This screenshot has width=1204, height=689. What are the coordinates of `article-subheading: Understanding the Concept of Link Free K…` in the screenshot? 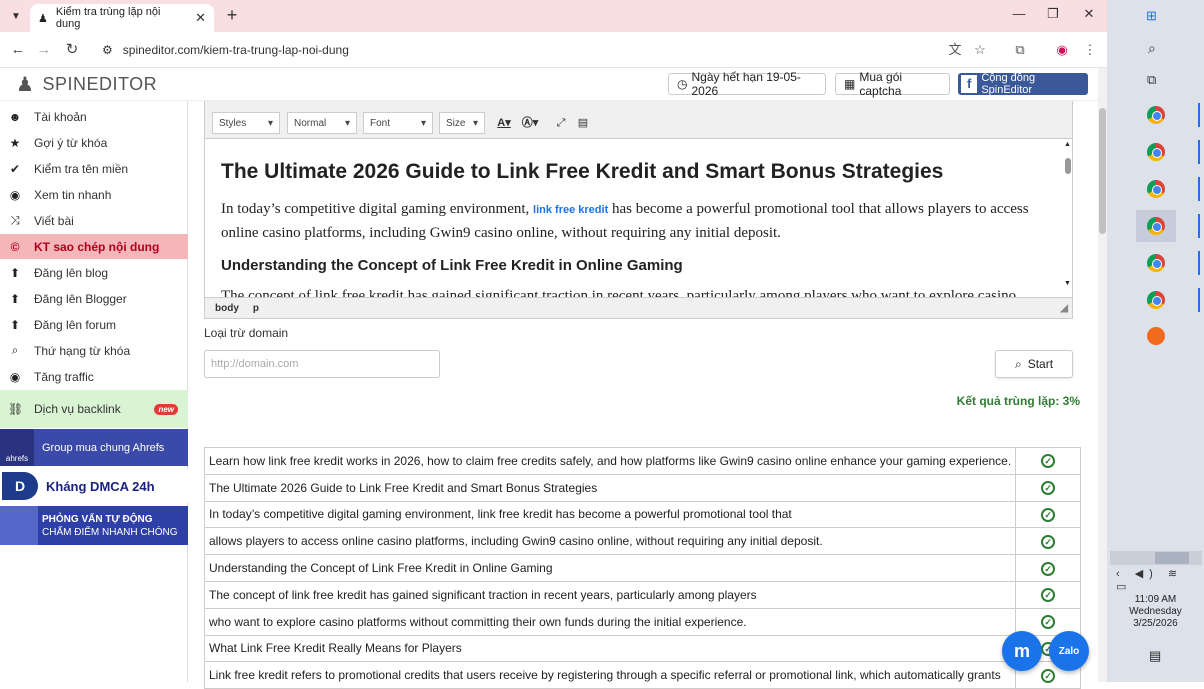 It's located at (452, 265).